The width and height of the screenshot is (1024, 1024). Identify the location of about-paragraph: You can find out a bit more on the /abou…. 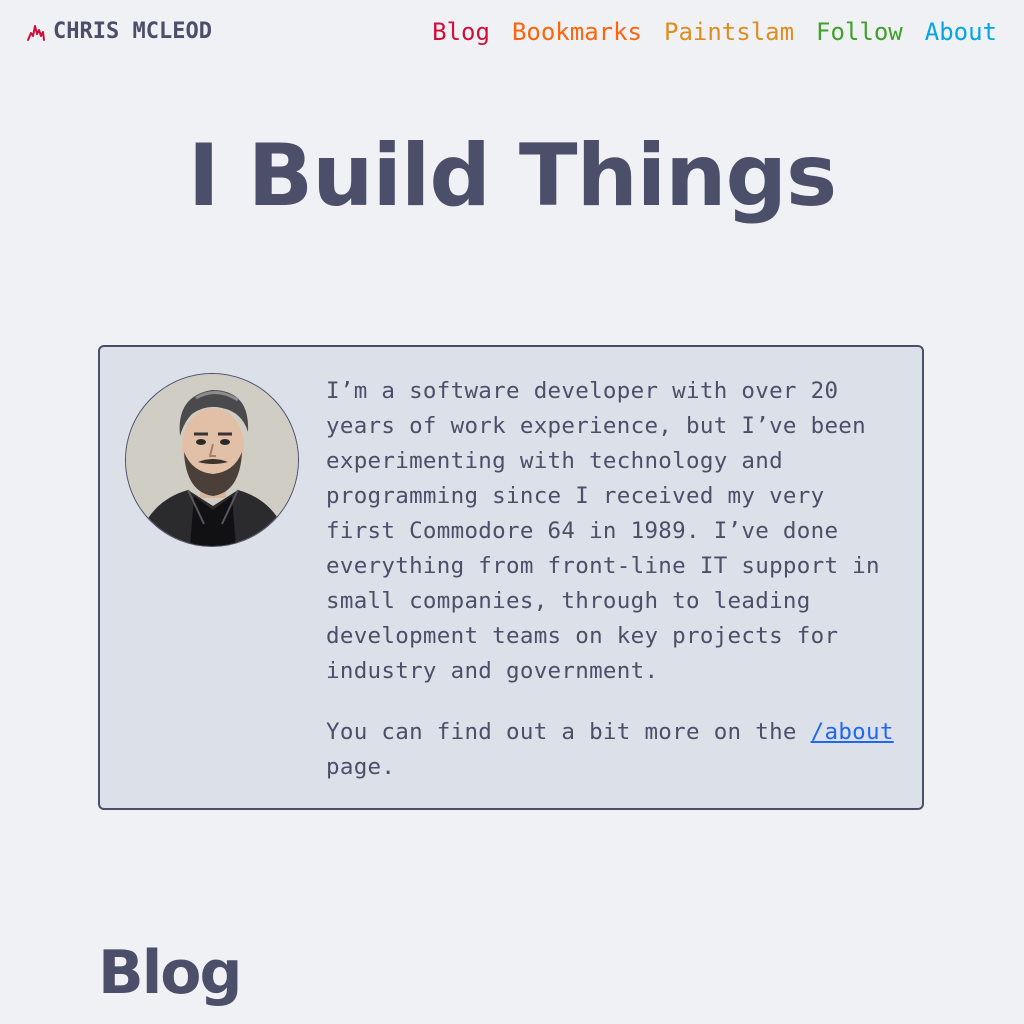
(616, 750).